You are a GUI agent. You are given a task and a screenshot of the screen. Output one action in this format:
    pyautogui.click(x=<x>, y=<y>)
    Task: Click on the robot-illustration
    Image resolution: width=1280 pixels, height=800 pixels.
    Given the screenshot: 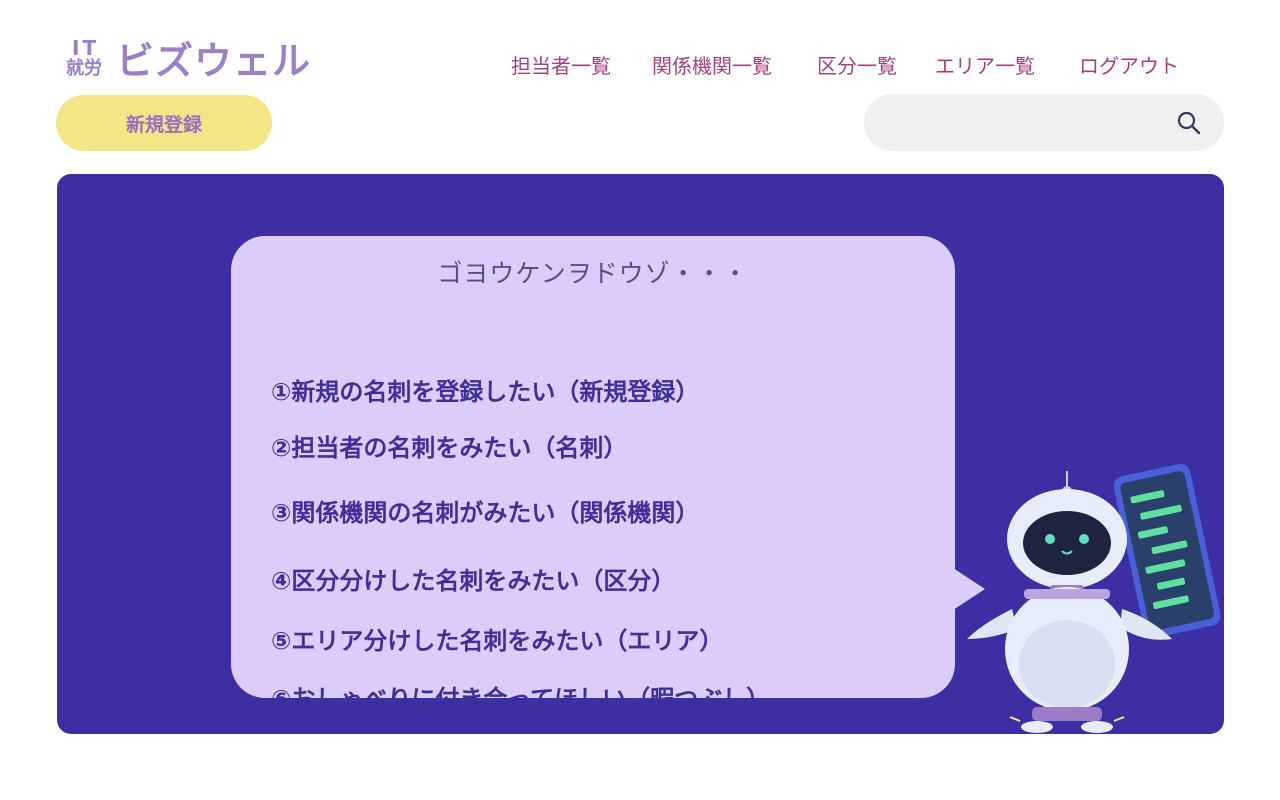 What is the action you would take?
    pyautogui.click(x=1094, y=598)
    